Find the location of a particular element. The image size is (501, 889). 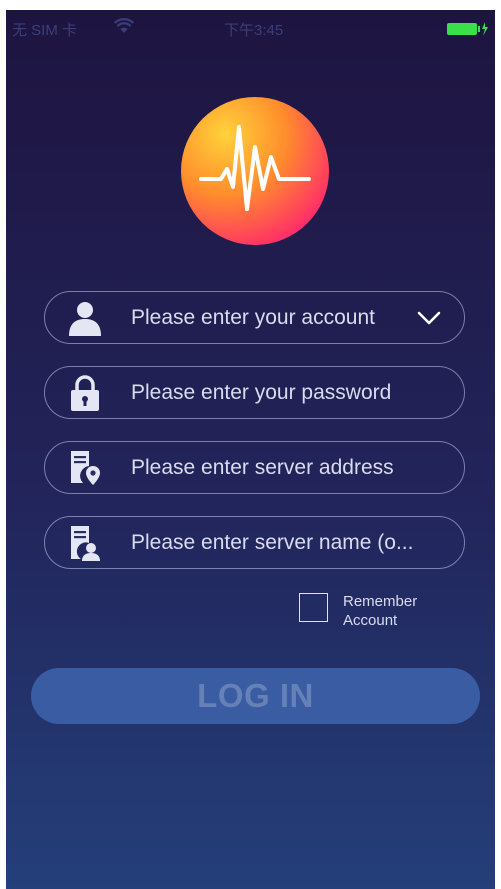

lock-icon is located at coordinates (85, 393).